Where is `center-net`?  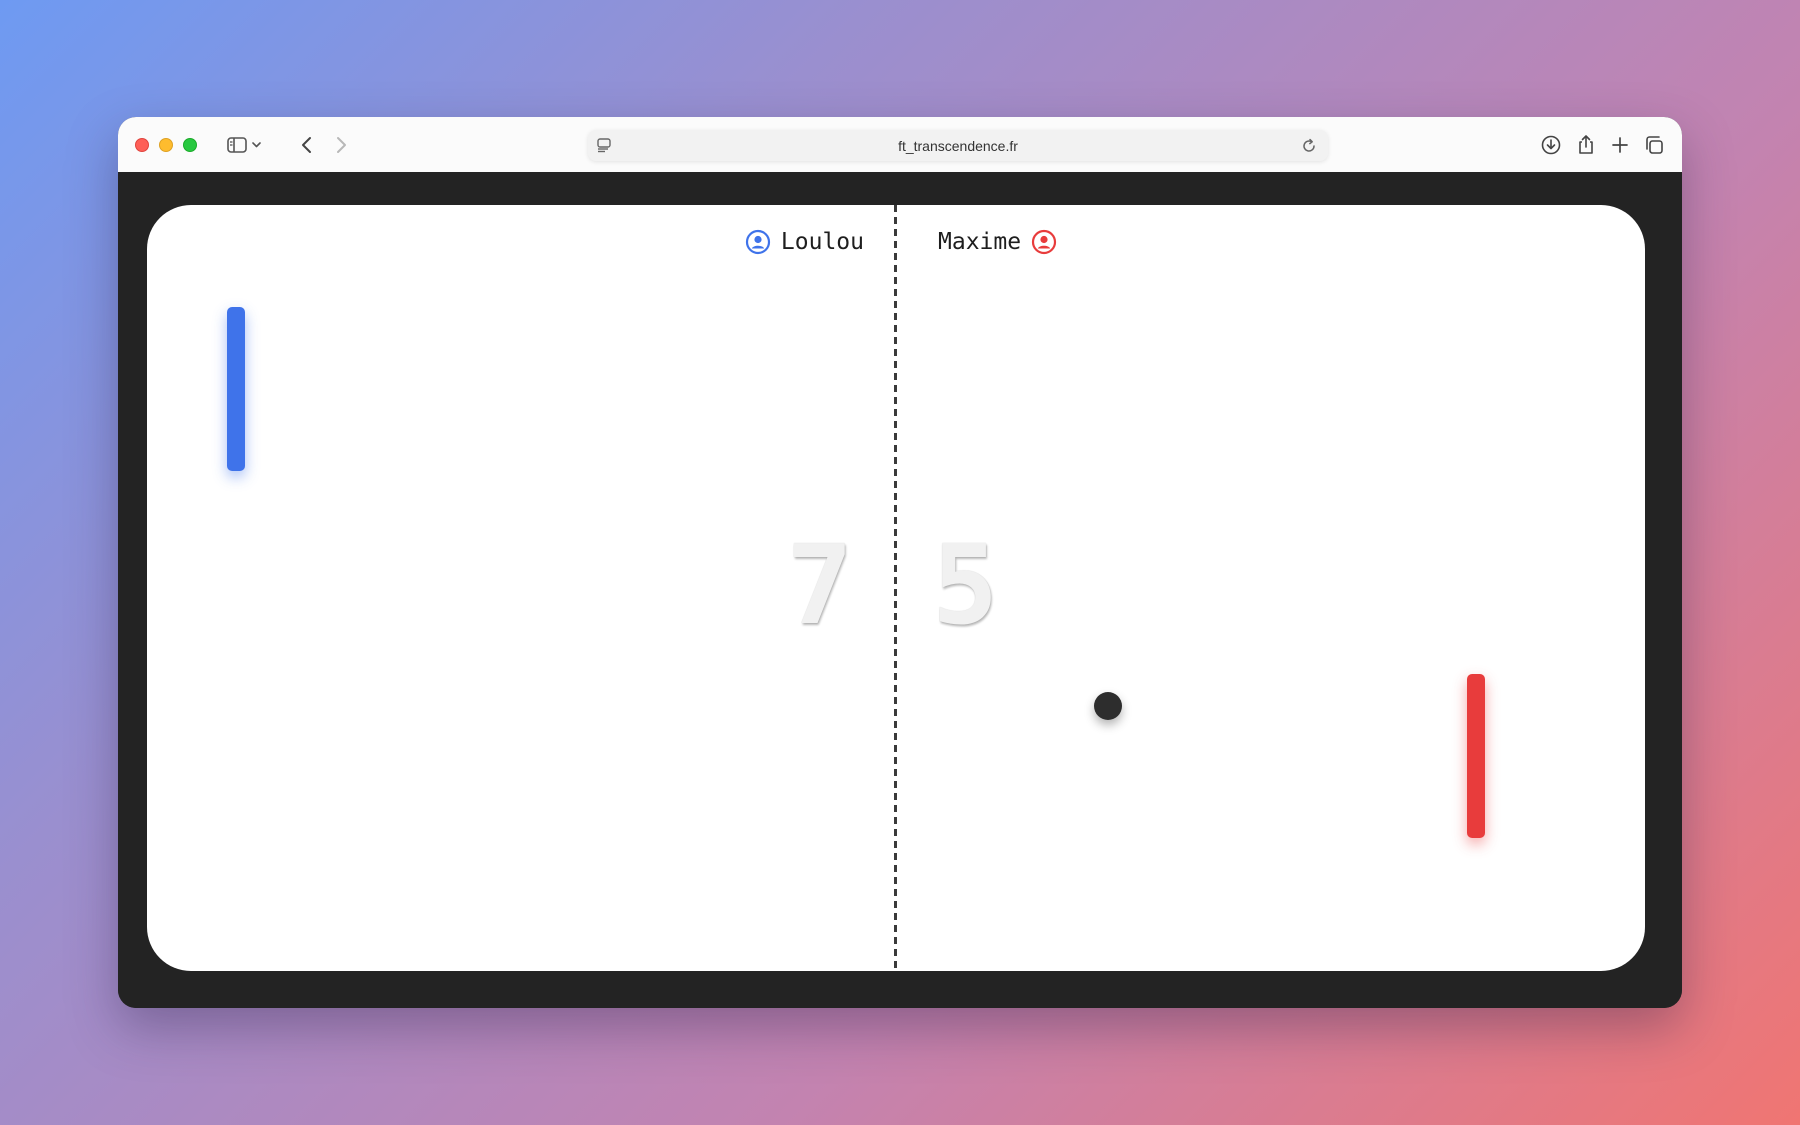
center-net is located at coordinates (895, 588).